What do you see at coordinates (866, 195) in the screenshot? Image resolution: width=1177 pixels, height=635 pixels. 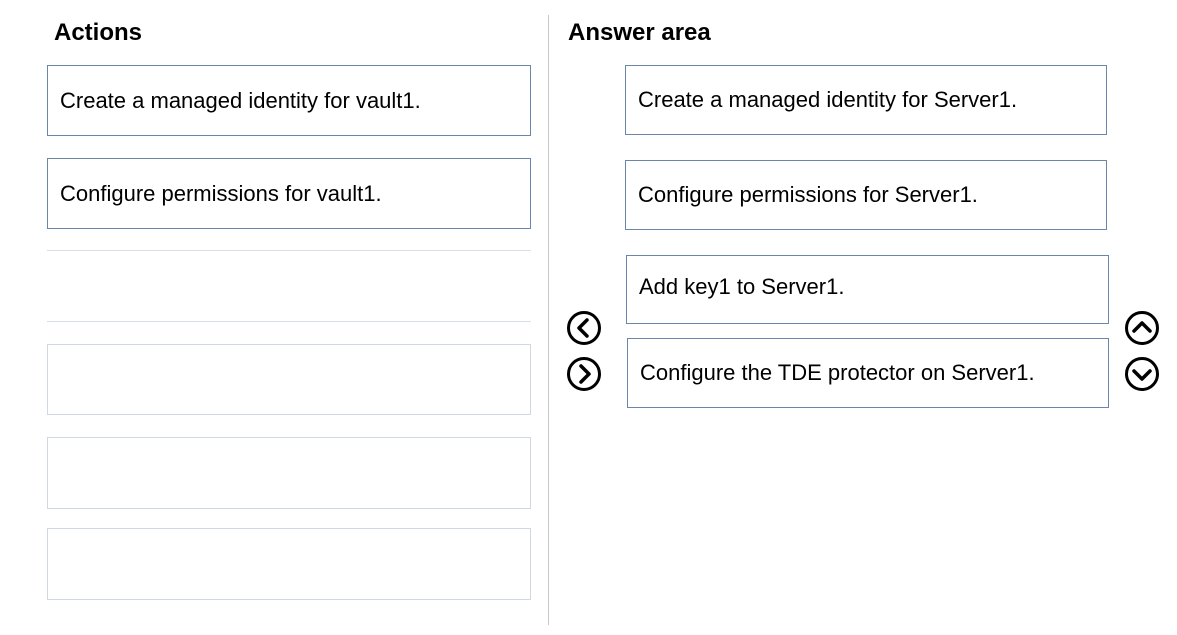 I see `answer-item-configure-permissions-server1: Configure permissions for Server1.` at bounding box center [866, 195].